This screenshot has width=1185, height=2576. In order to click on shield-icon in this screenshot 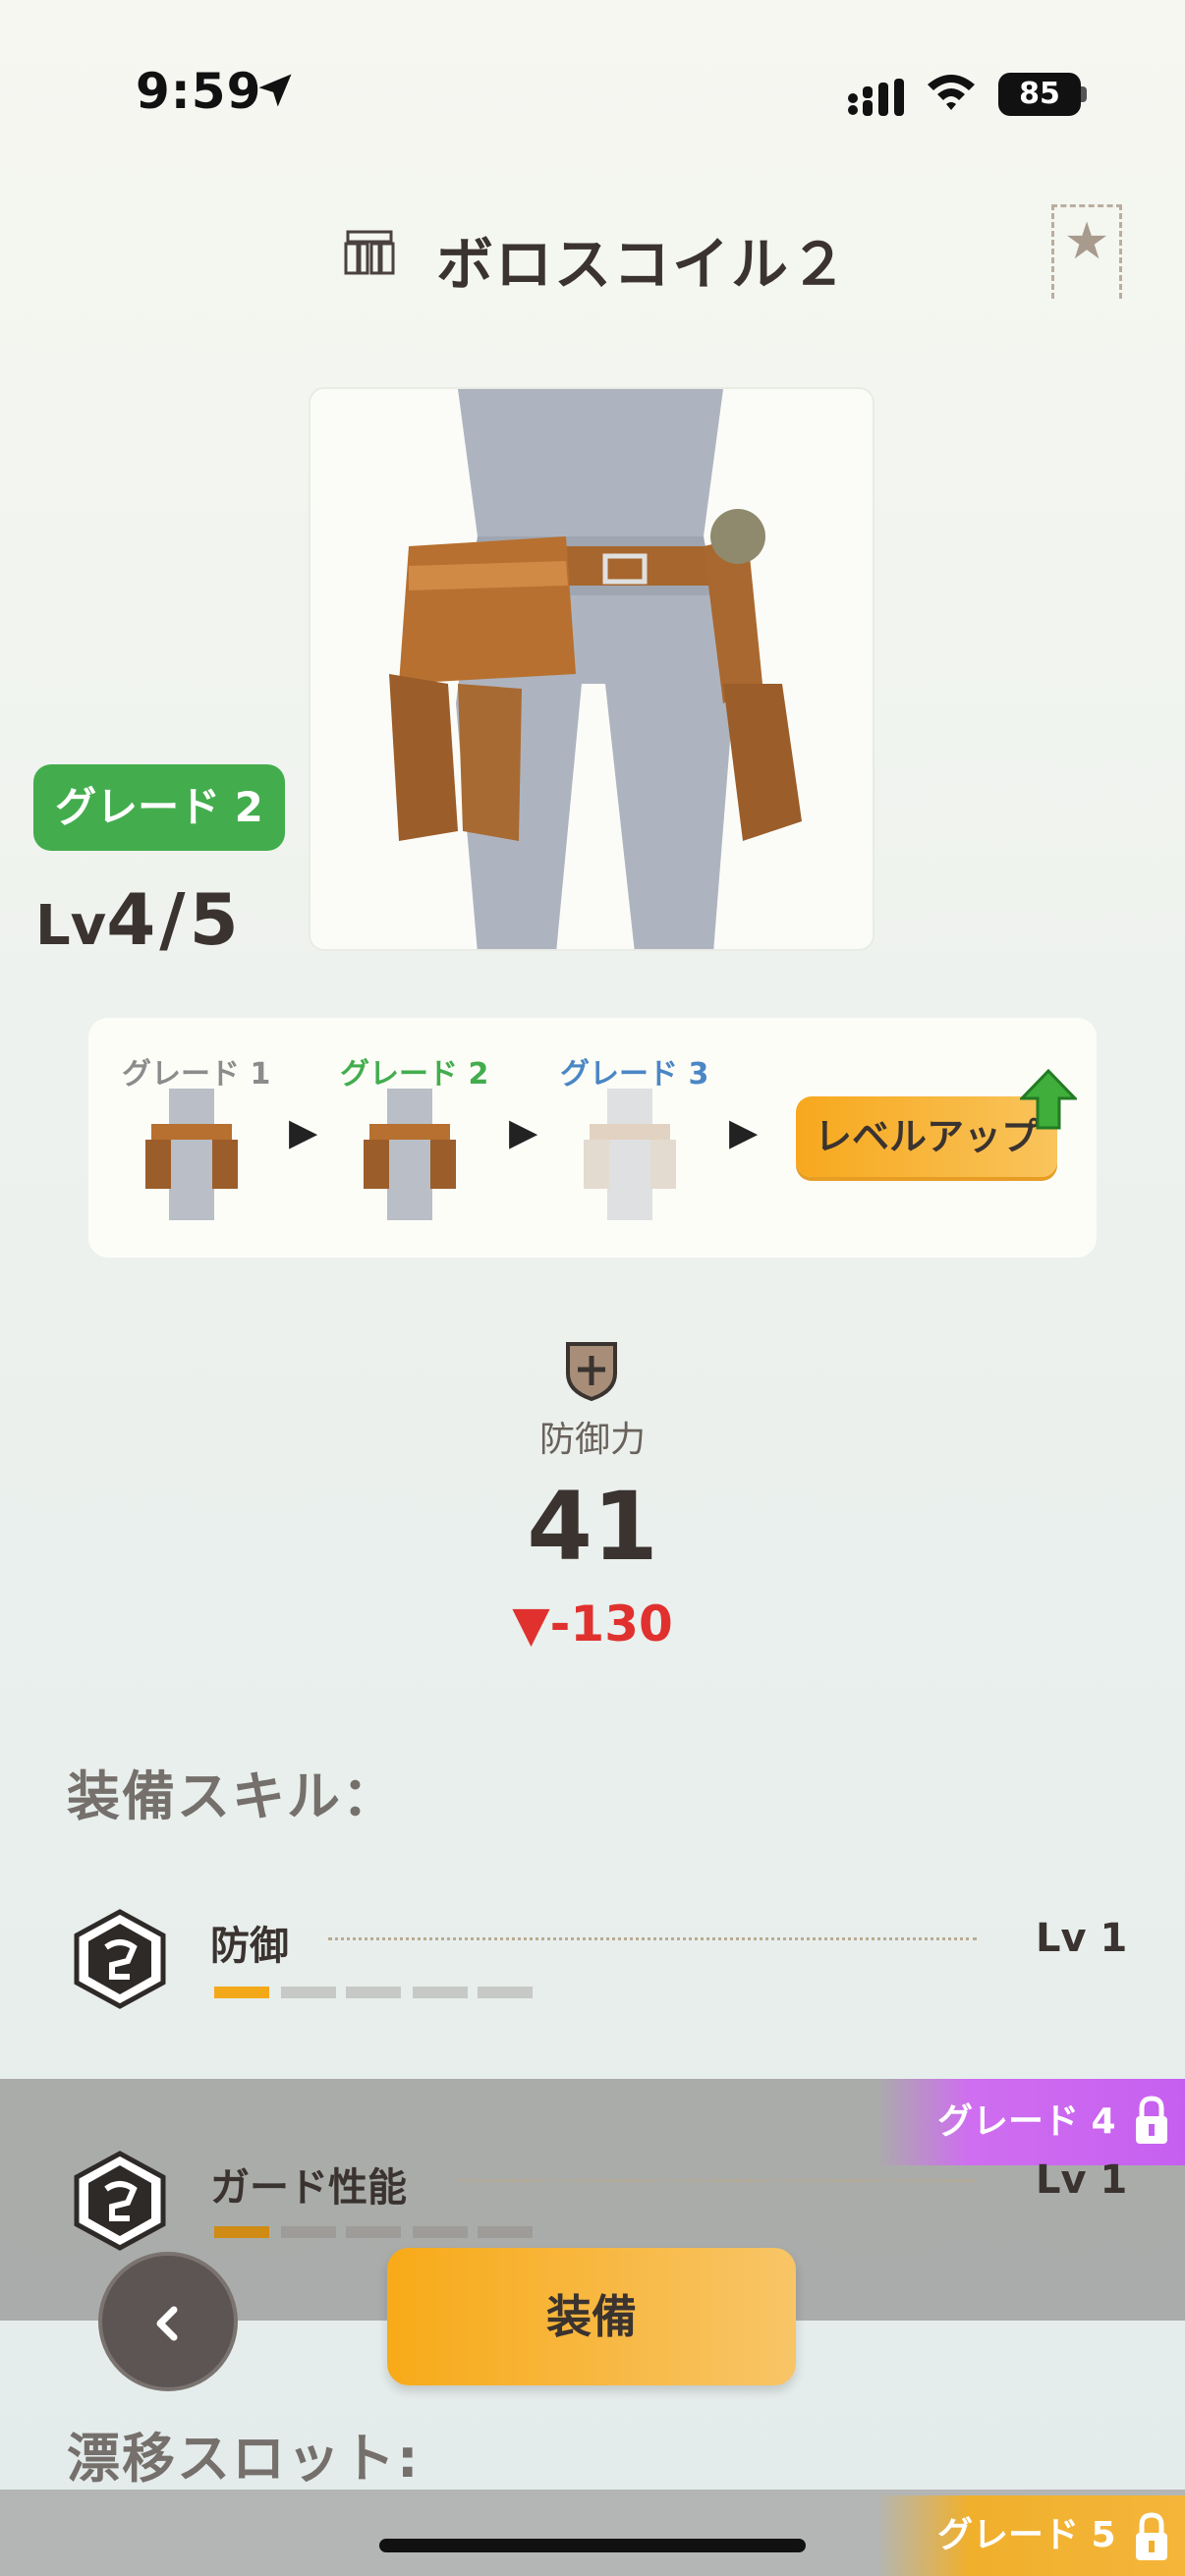, I will do `click(592, 1371)`.